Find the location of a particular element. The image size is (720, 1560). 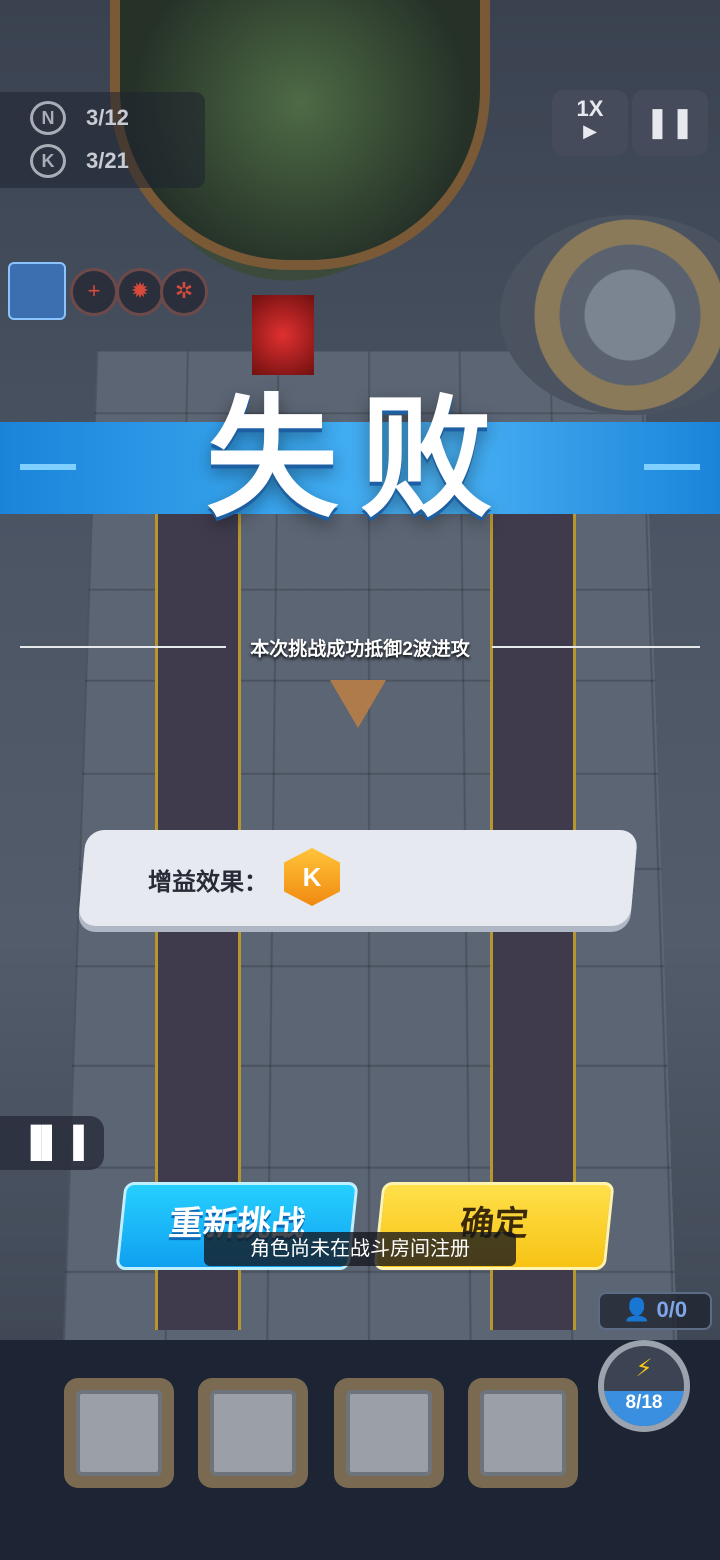

defeat-title: 失败 is located at coordinates (360, 458).